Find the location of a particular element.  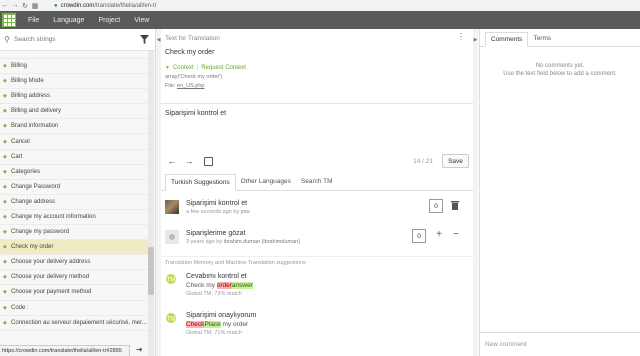

search-row: ⚲ is located at coordinates (77, 40).